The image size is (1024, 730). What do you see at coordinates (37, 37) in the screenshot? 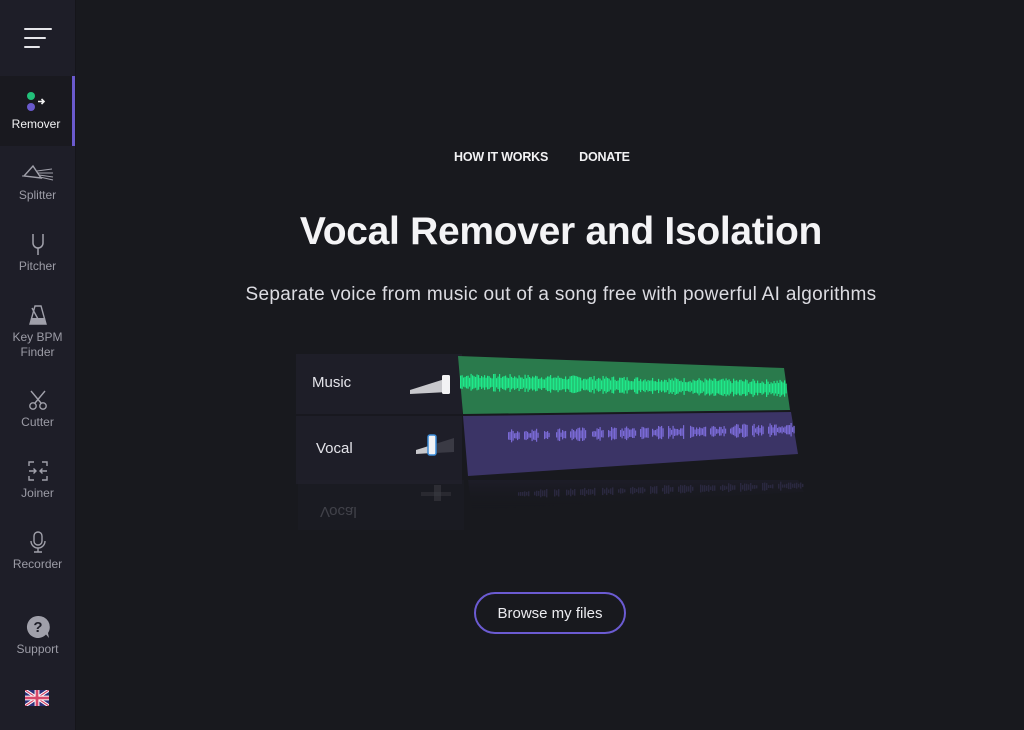
I see `hamburger-menu-icon` at bounding box center [37, 37].